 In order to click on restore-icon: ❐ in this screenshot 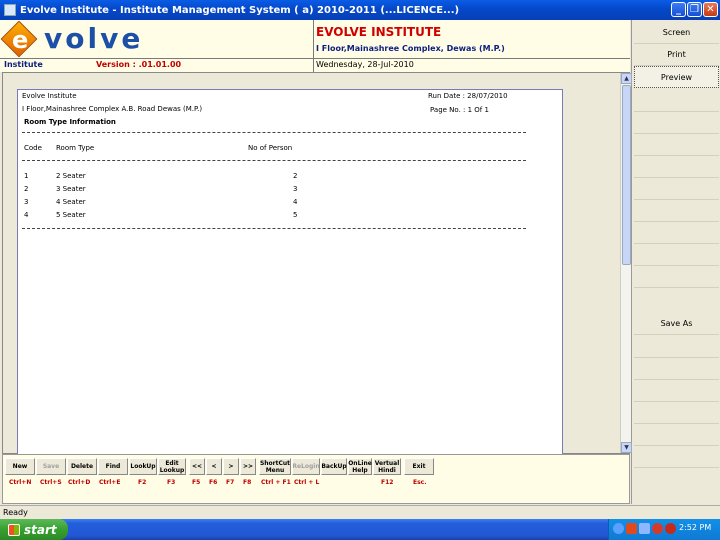, I will do `click(694, 9)`.